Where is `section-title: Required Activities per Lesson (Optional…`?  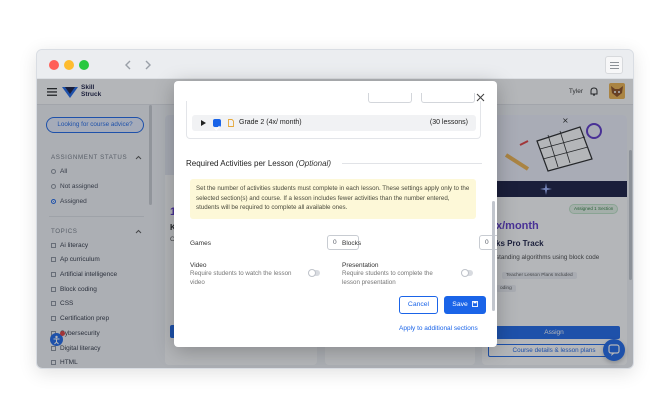
section-title: Required Activities per Lesson (Optional… is located at coordinates (258, 163).